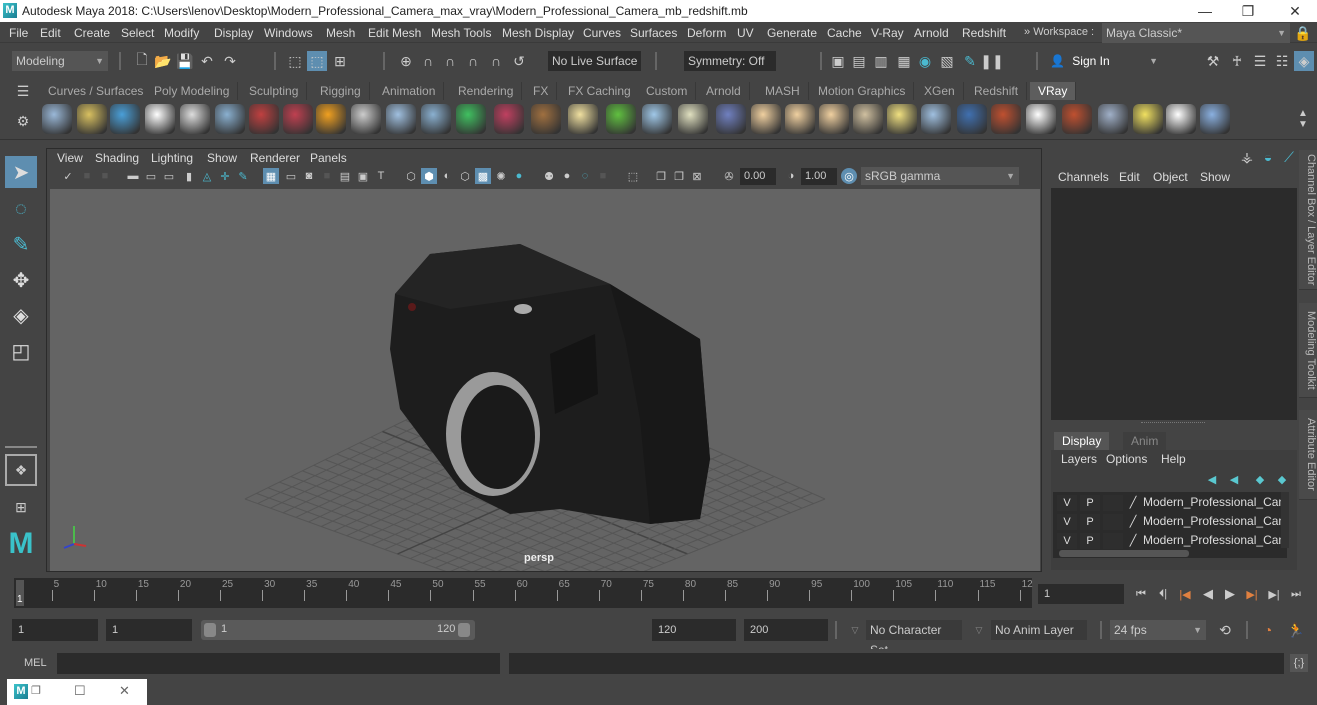 The image size is (1317, 705). I want to click on vray-material-ball-icon, so click(230, 119).